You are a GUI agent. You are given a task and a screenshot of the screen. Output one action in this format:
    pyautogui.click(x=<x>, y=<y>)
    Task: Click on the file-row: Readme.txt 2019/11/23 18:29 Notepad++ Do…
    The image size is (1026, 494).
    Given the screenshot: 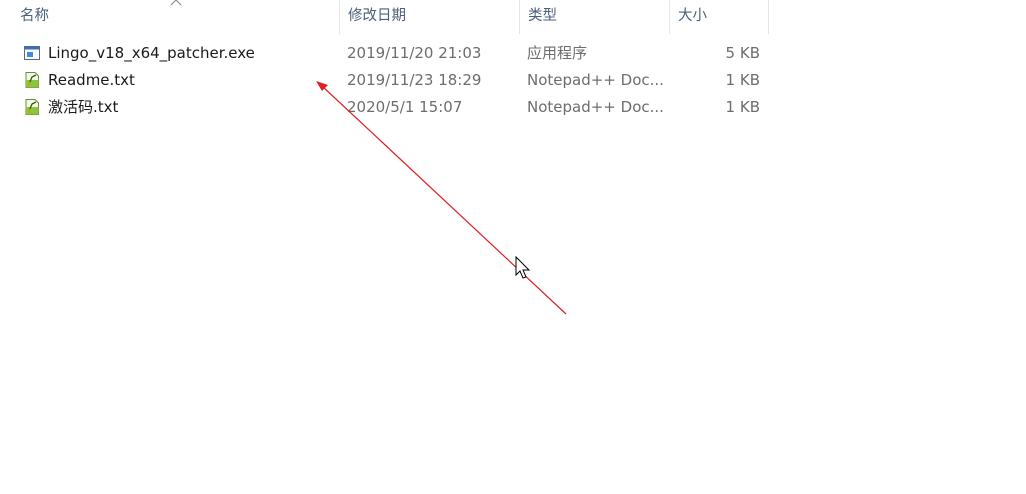 What is the action you would take?
    pyautogui.click(x=385, y=80)
    